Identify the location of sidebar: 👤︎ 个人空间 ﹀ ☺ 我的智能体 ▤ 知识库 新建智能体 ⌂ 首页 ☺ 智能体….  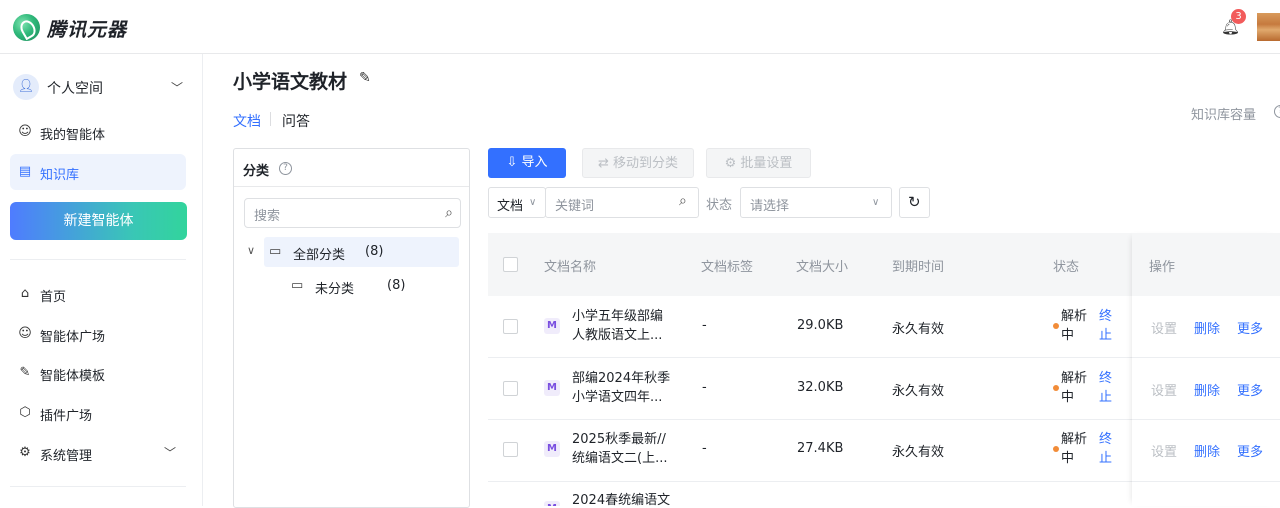
(101, 280).